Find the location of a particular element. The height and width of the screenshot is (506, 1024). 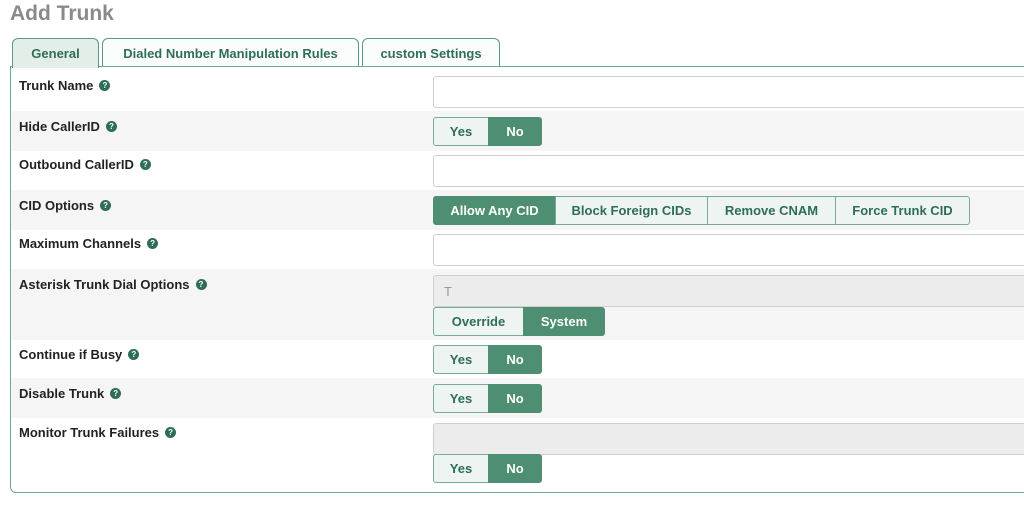

disable-trunk-label: Disable Trunk ? is located at coordinates (70, 393).